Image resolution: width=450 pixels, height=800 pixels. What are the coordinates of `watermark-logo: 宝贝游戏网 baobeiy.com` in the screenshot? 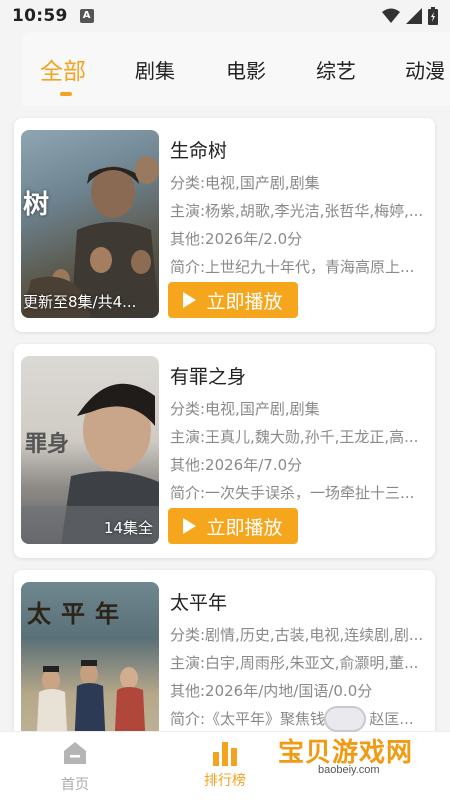 It's located at (353, 745).